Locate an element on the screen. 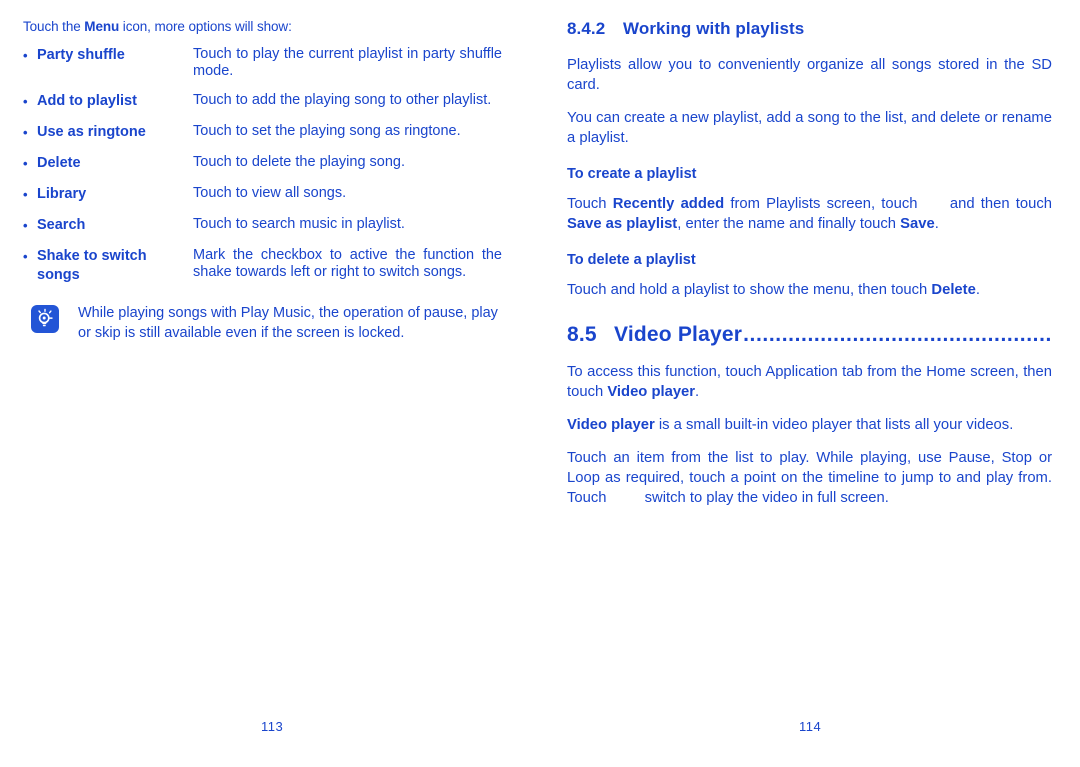 The width and height of the screenshot is (1080, 767). option-term-label: Add to playlist is located at coordinates (87, 101).